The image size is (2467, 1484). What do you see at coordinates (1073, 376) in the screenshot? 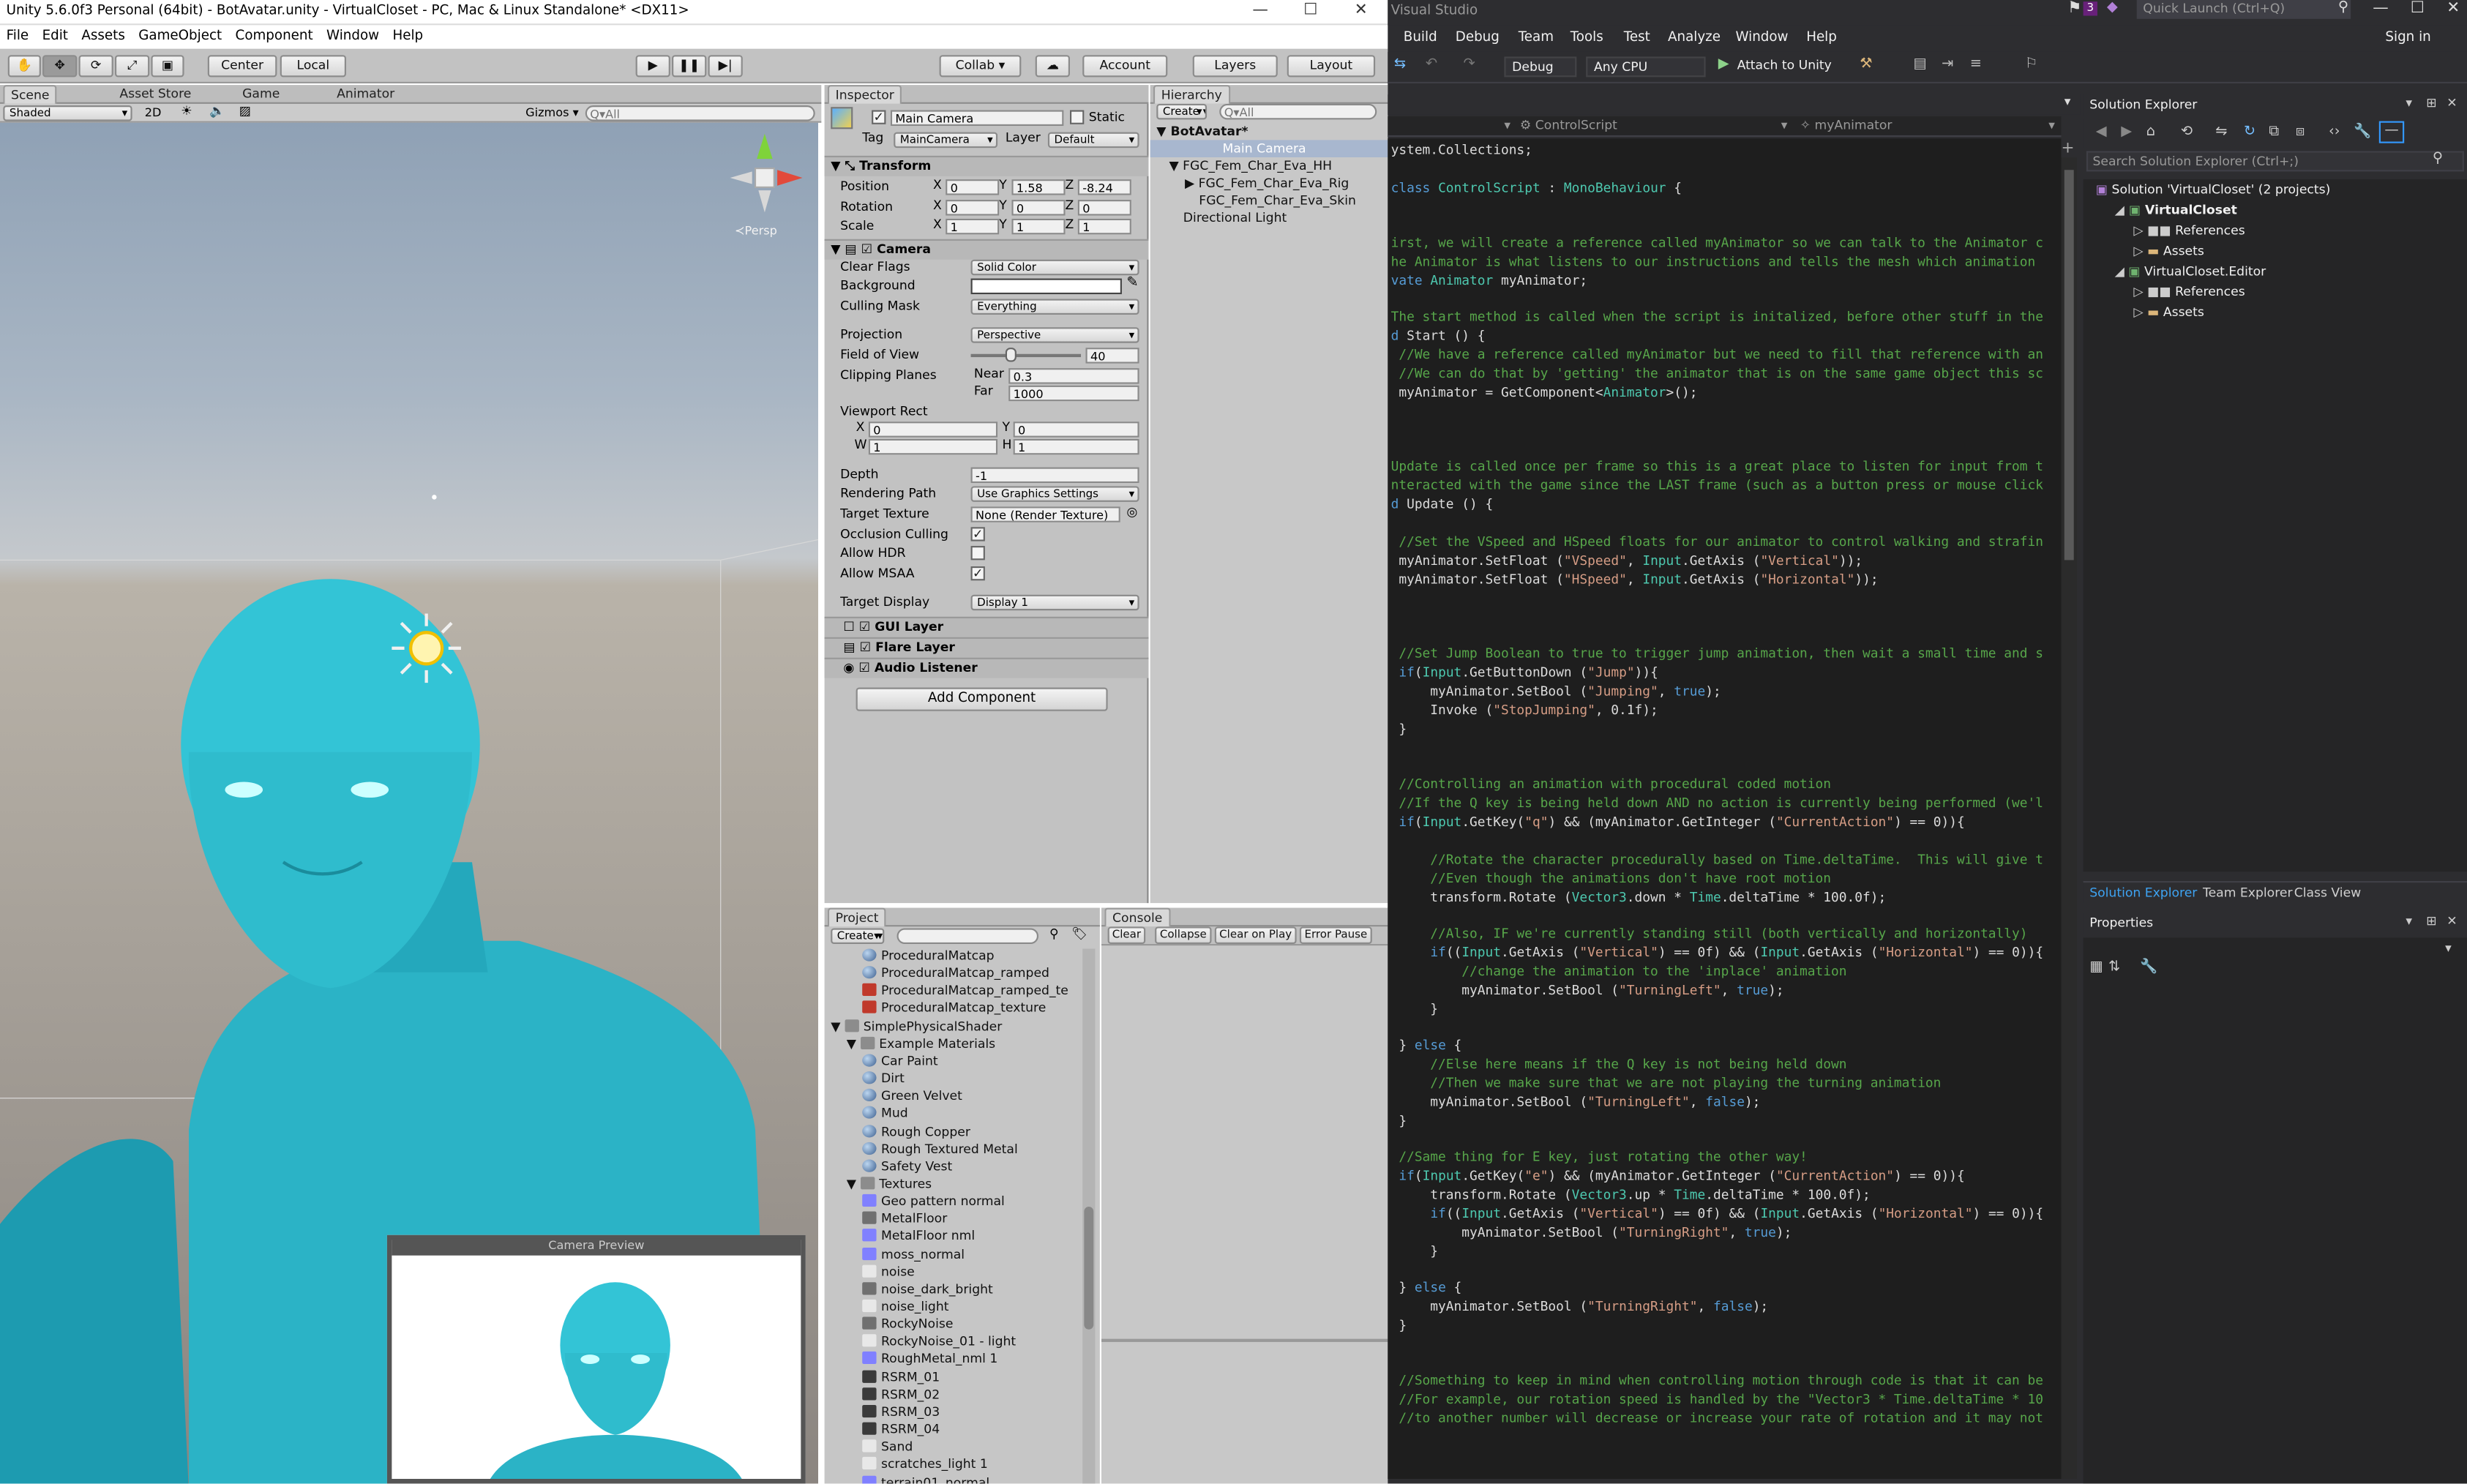
I see `near-field: 0.3` at bounding box center [1073, 376].